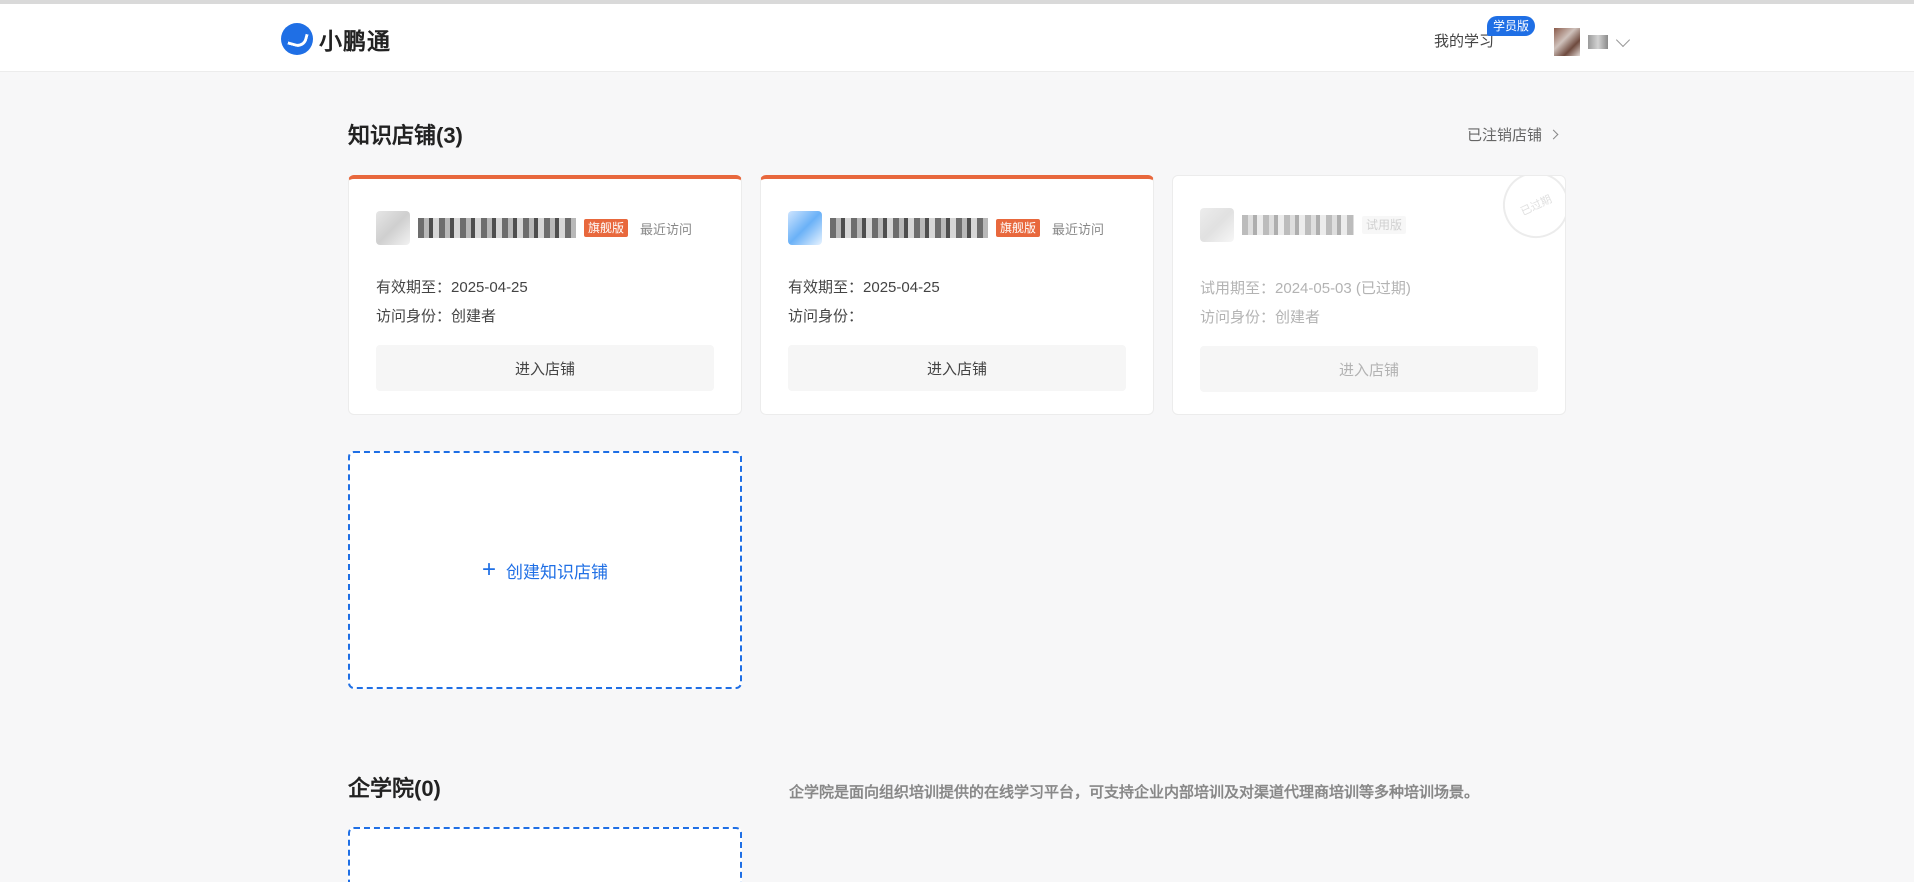 The height and width of the screenshot is (882, 1914). Describe the element at coordinates (1238, 288) in the screenshot. I see `expiry-label: 试用期至：` at that location.